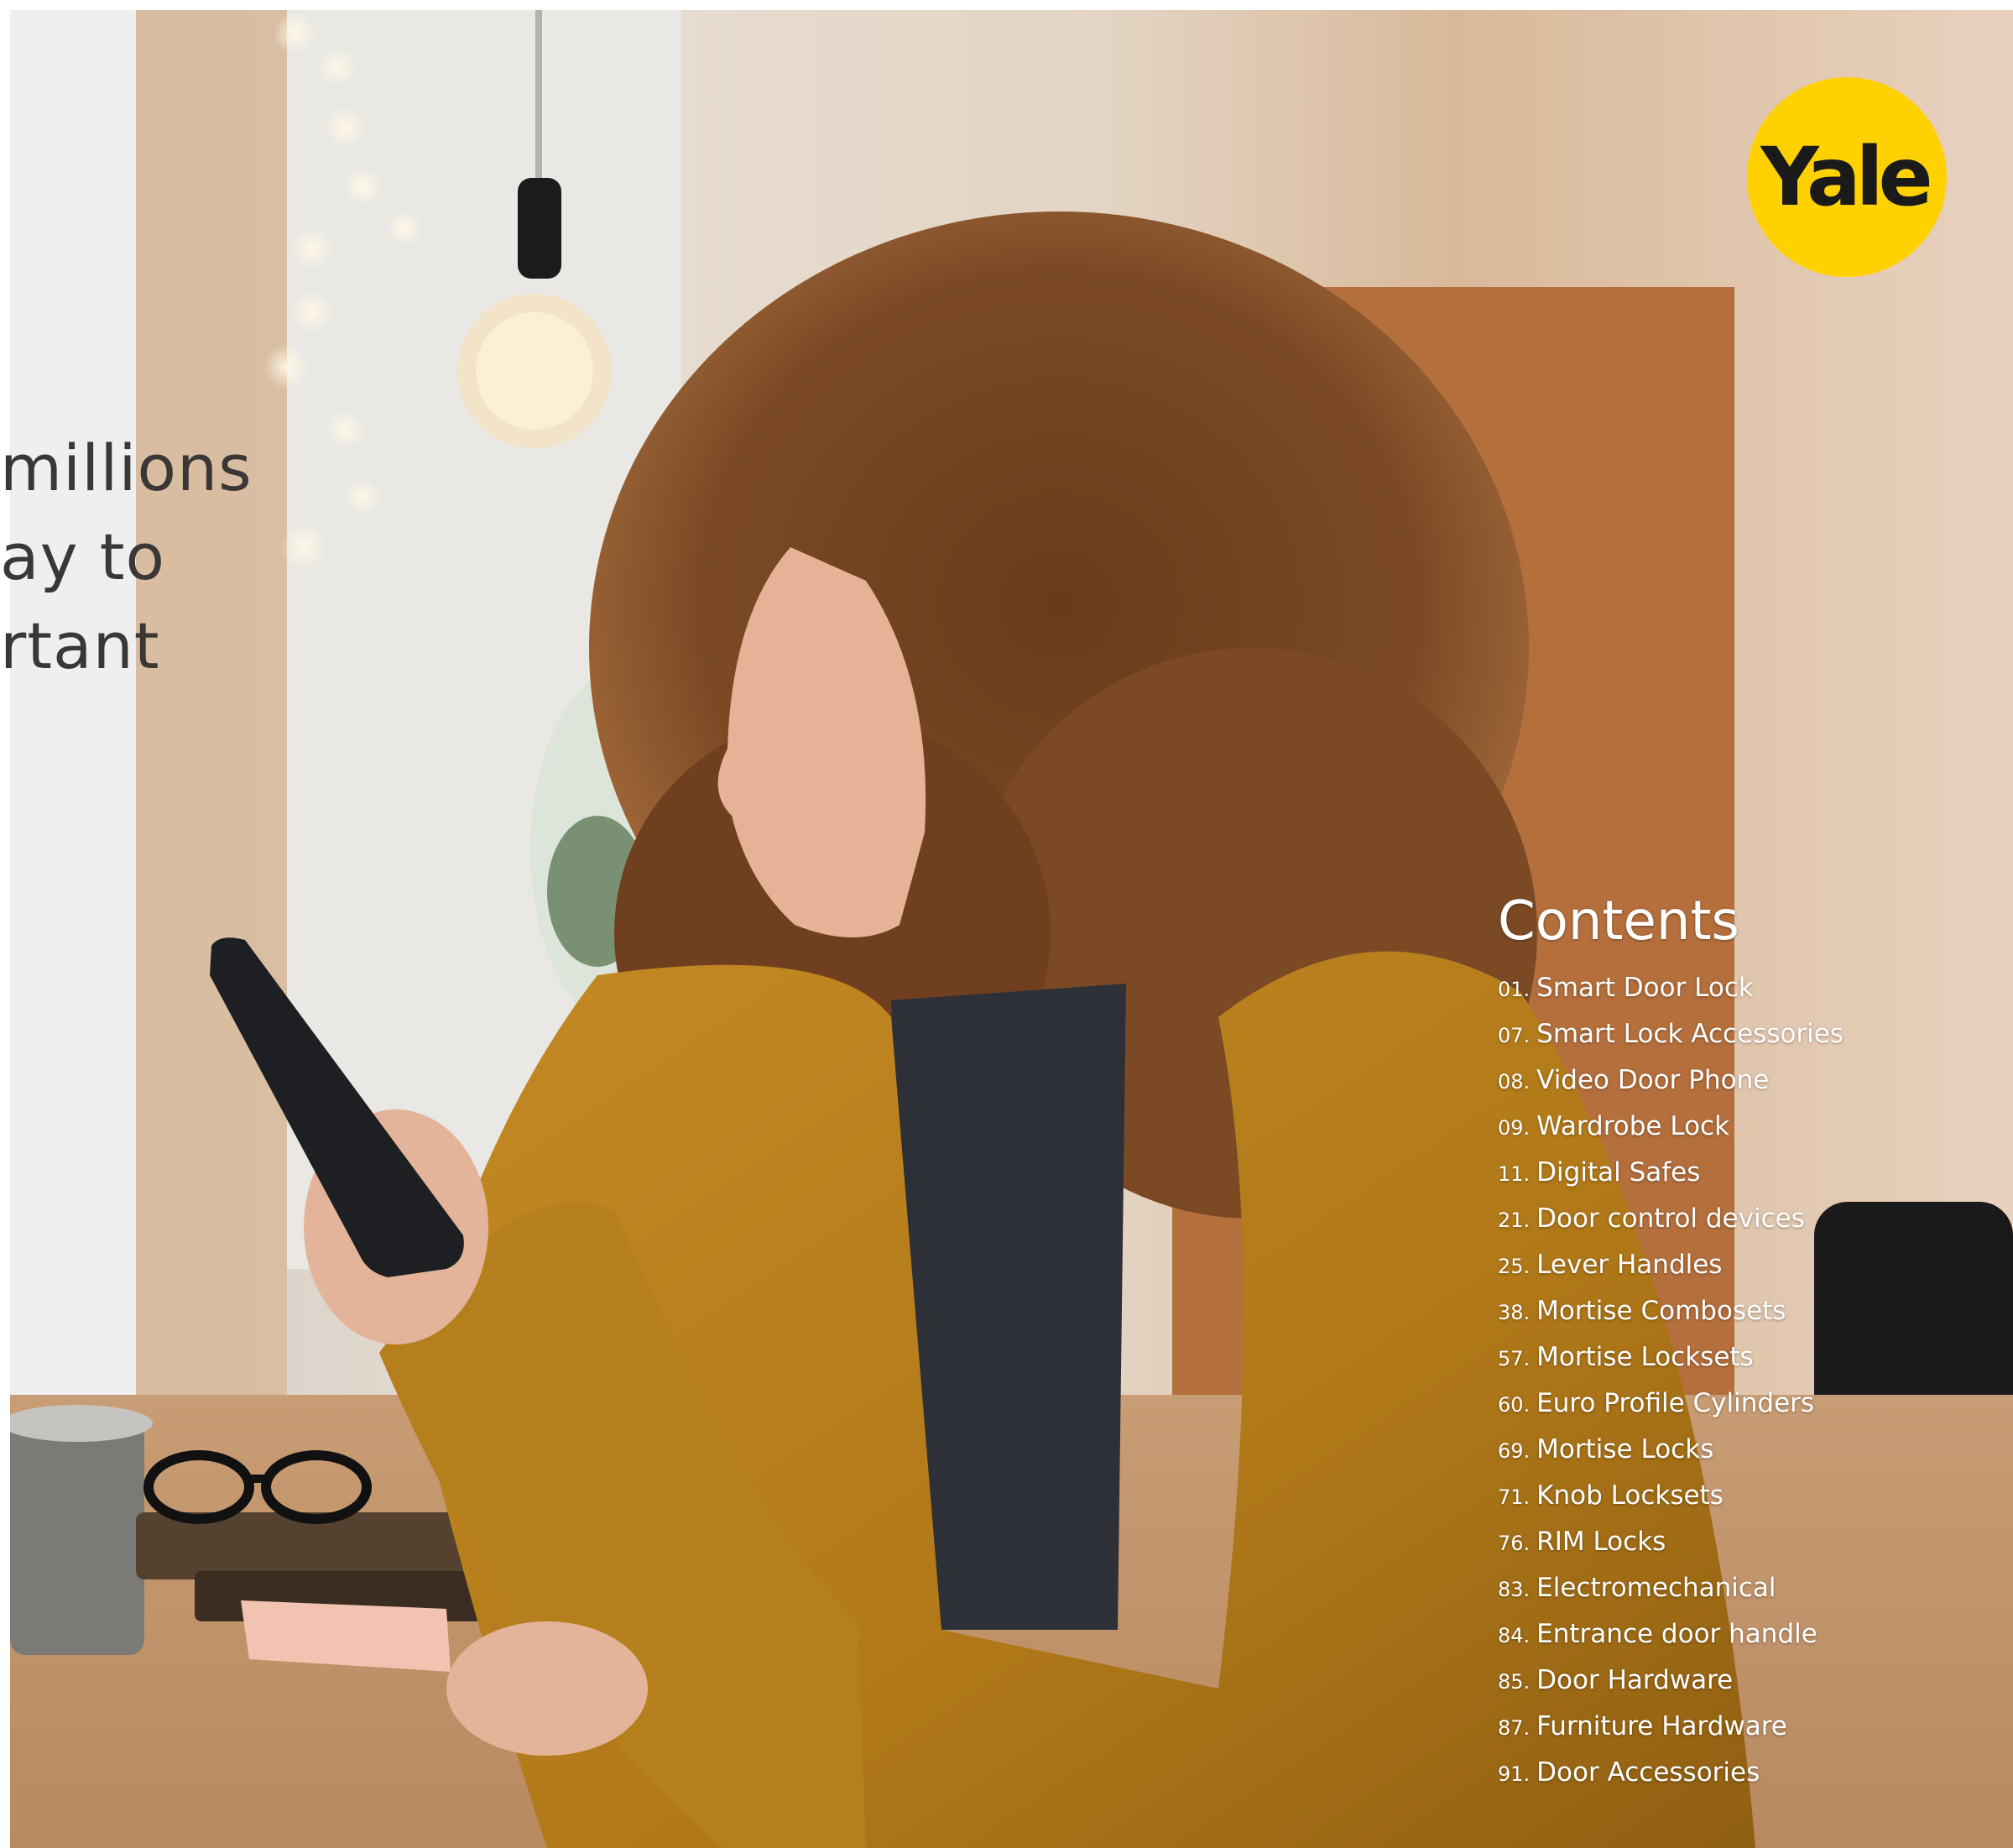 This screenshot has height=1848, width=2013. Describe the element at coordinates (1690, 1034) in the screenshot. I see `contents-item-label: Smart Lock Accessories` at that location.